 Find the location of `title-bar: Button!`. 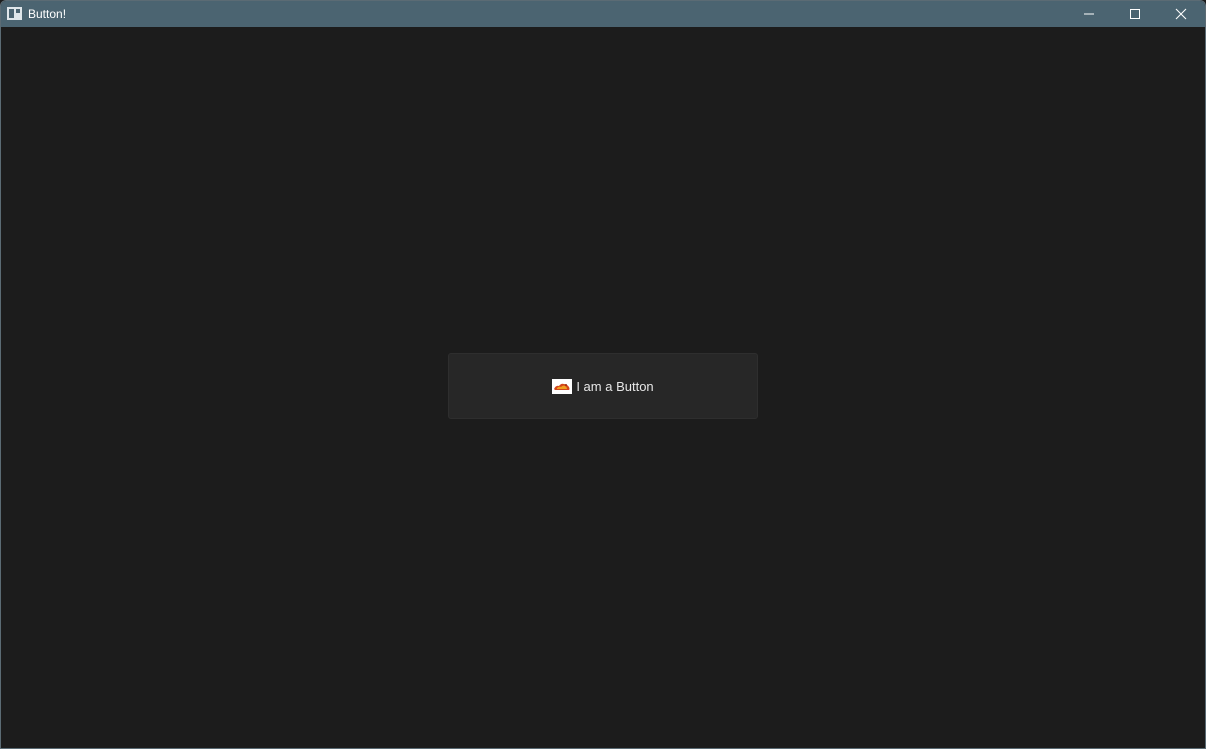

title-bar: Button! is located at coordinates (603, 14).